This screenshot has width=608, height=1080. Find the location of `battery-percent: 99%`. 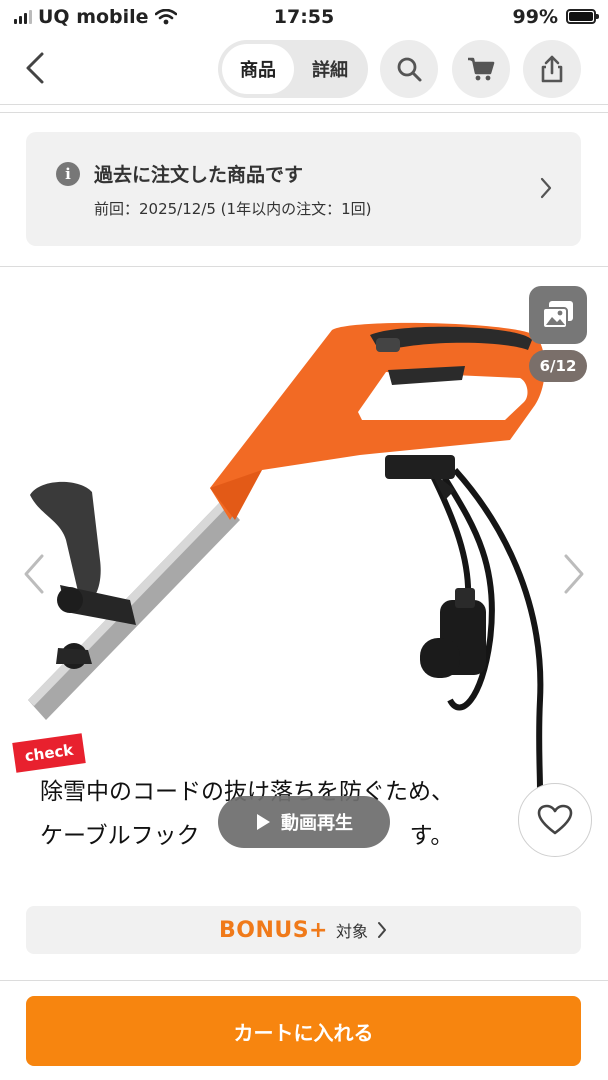

battery-percent: 99% is located at coordinates (535, 17).